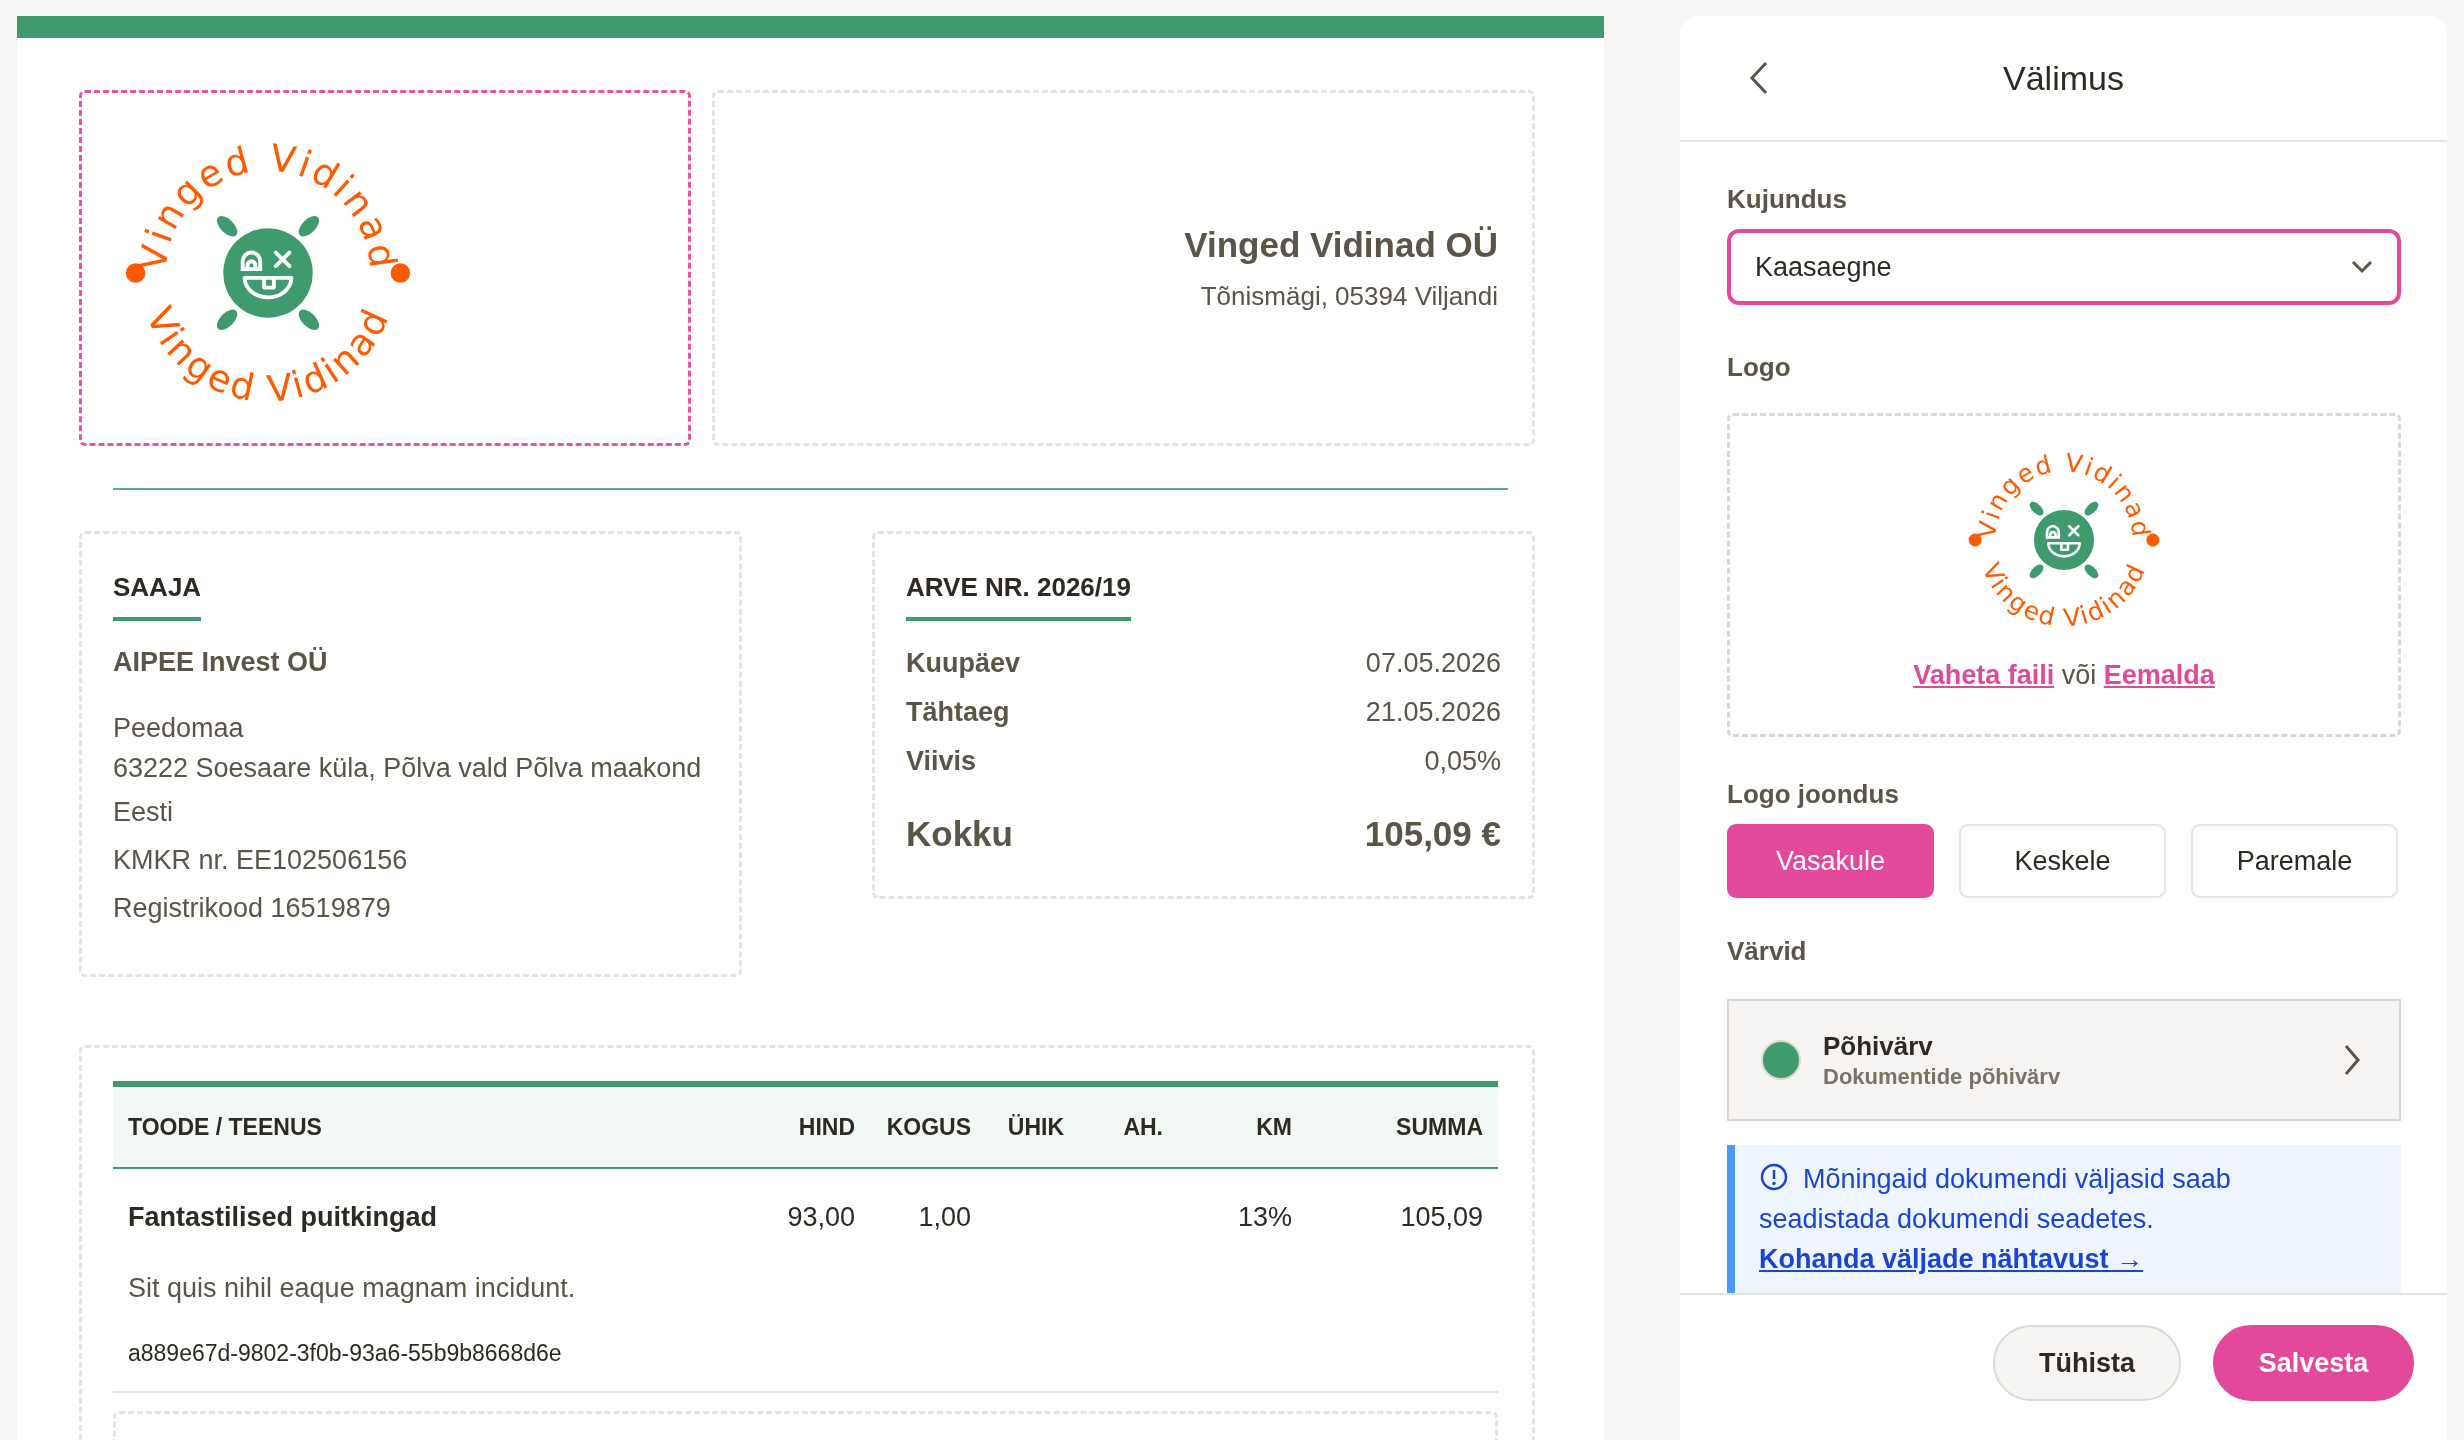  Describe the element at coordinates (225, 1127) in the screenshot. I see `column-header: TOODE / TEENUS` at that location.